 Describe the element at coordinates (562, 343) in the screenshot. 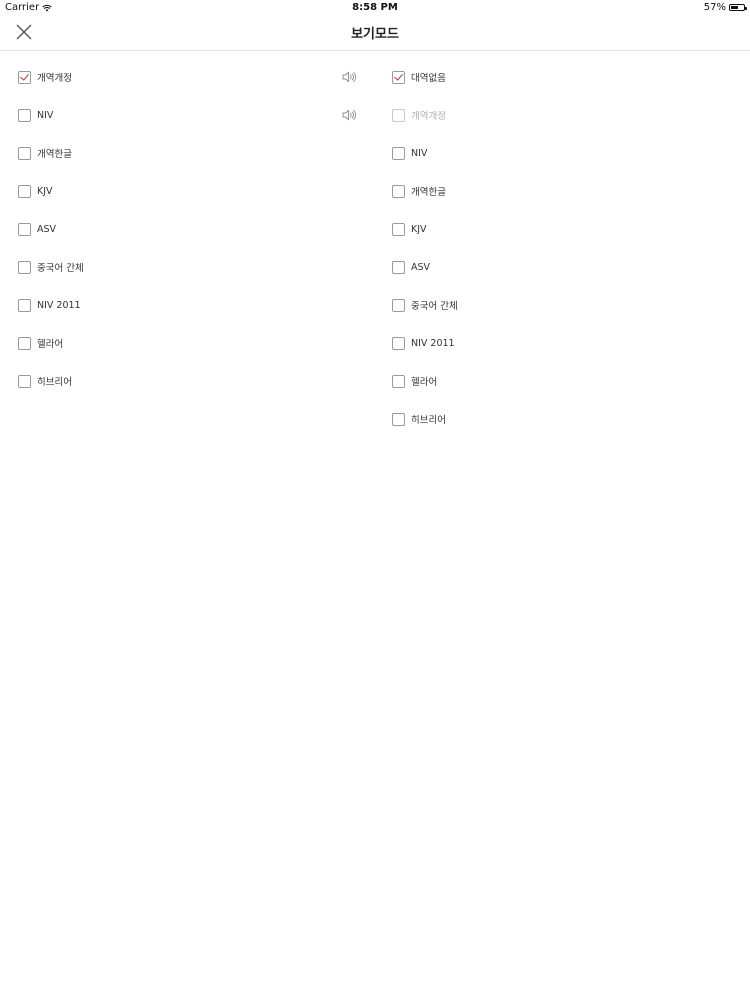

I see `parallel-version-item: NIV 2011` at that location.